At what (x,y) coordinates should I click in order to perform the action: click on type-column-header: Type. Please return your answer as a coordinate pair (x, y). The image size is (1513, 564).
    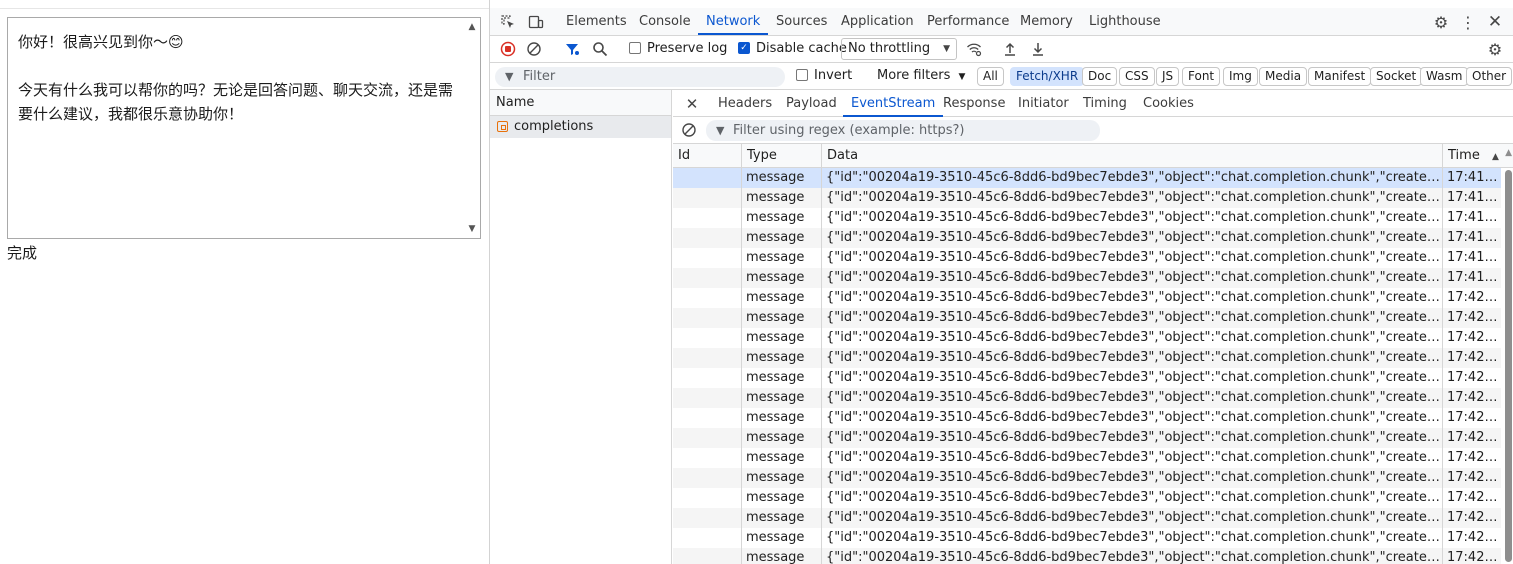
    Looking at the image, I should click on (781, 156).